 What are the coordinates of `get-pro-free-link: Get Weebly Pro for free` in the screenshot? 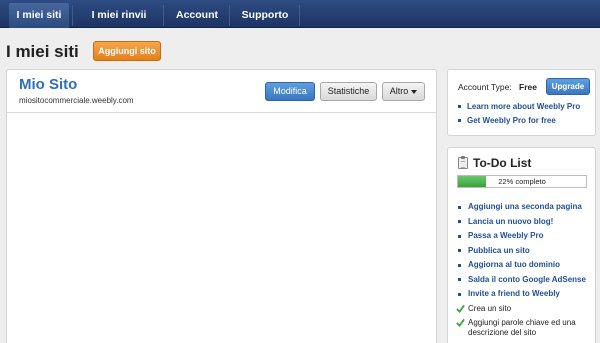 It's located at (511, 120).